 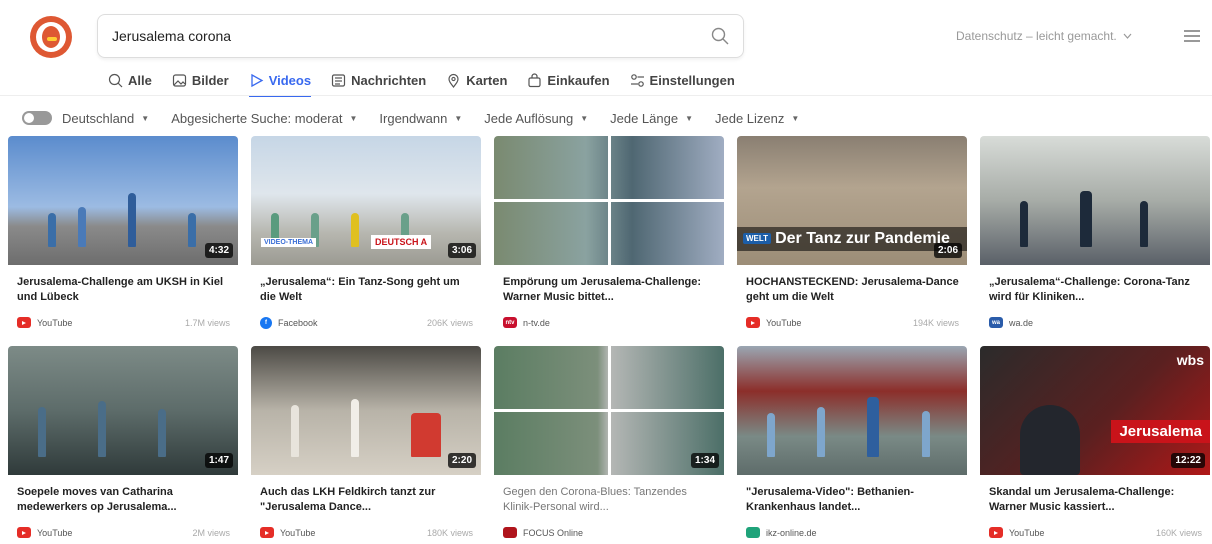 I want to click on tab-bilder: Bilder, so click(x=200, y=80).